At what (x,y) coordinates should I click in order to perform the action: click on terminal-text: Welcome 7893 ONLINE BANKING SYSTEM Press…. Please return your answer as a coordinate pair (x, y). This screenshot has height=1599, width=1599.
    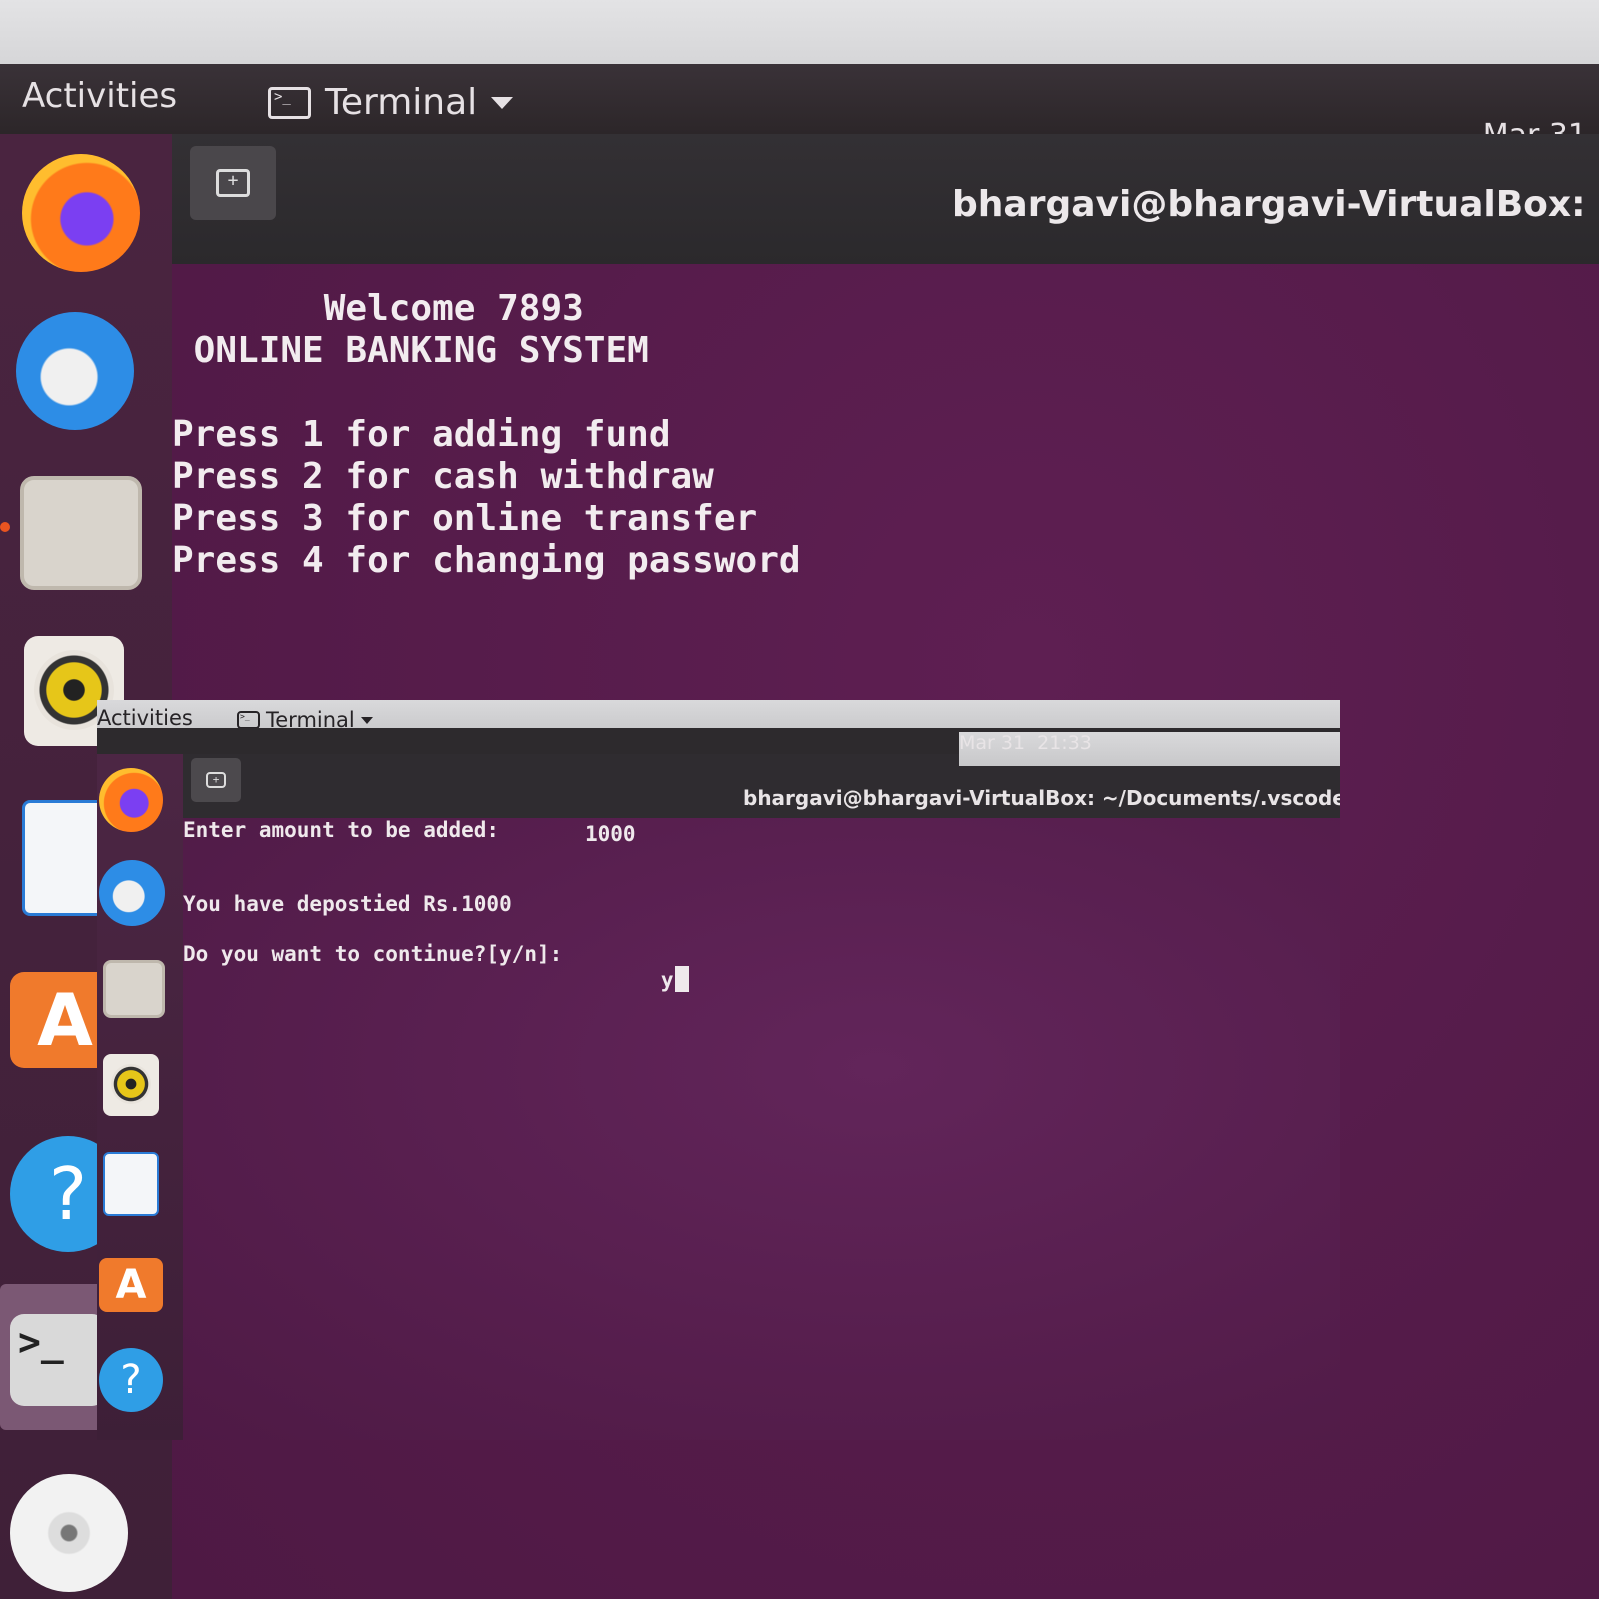
    Looking at the image, I should click on (486, 435).